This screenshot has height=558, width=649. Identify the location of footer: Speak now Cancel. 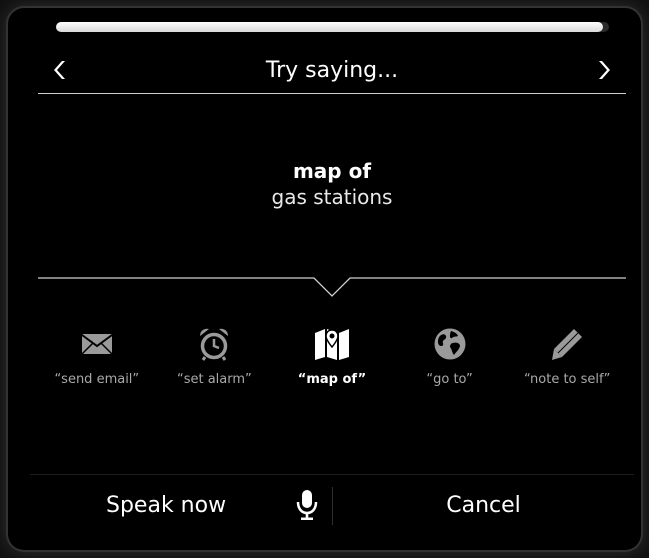
(332, 503).